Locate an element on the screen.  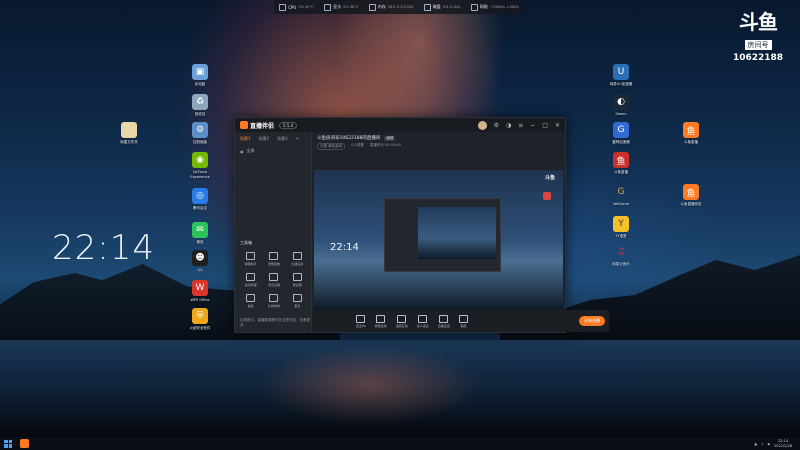
douyu-icon: 鱼 is located at coordinates (691, 130).